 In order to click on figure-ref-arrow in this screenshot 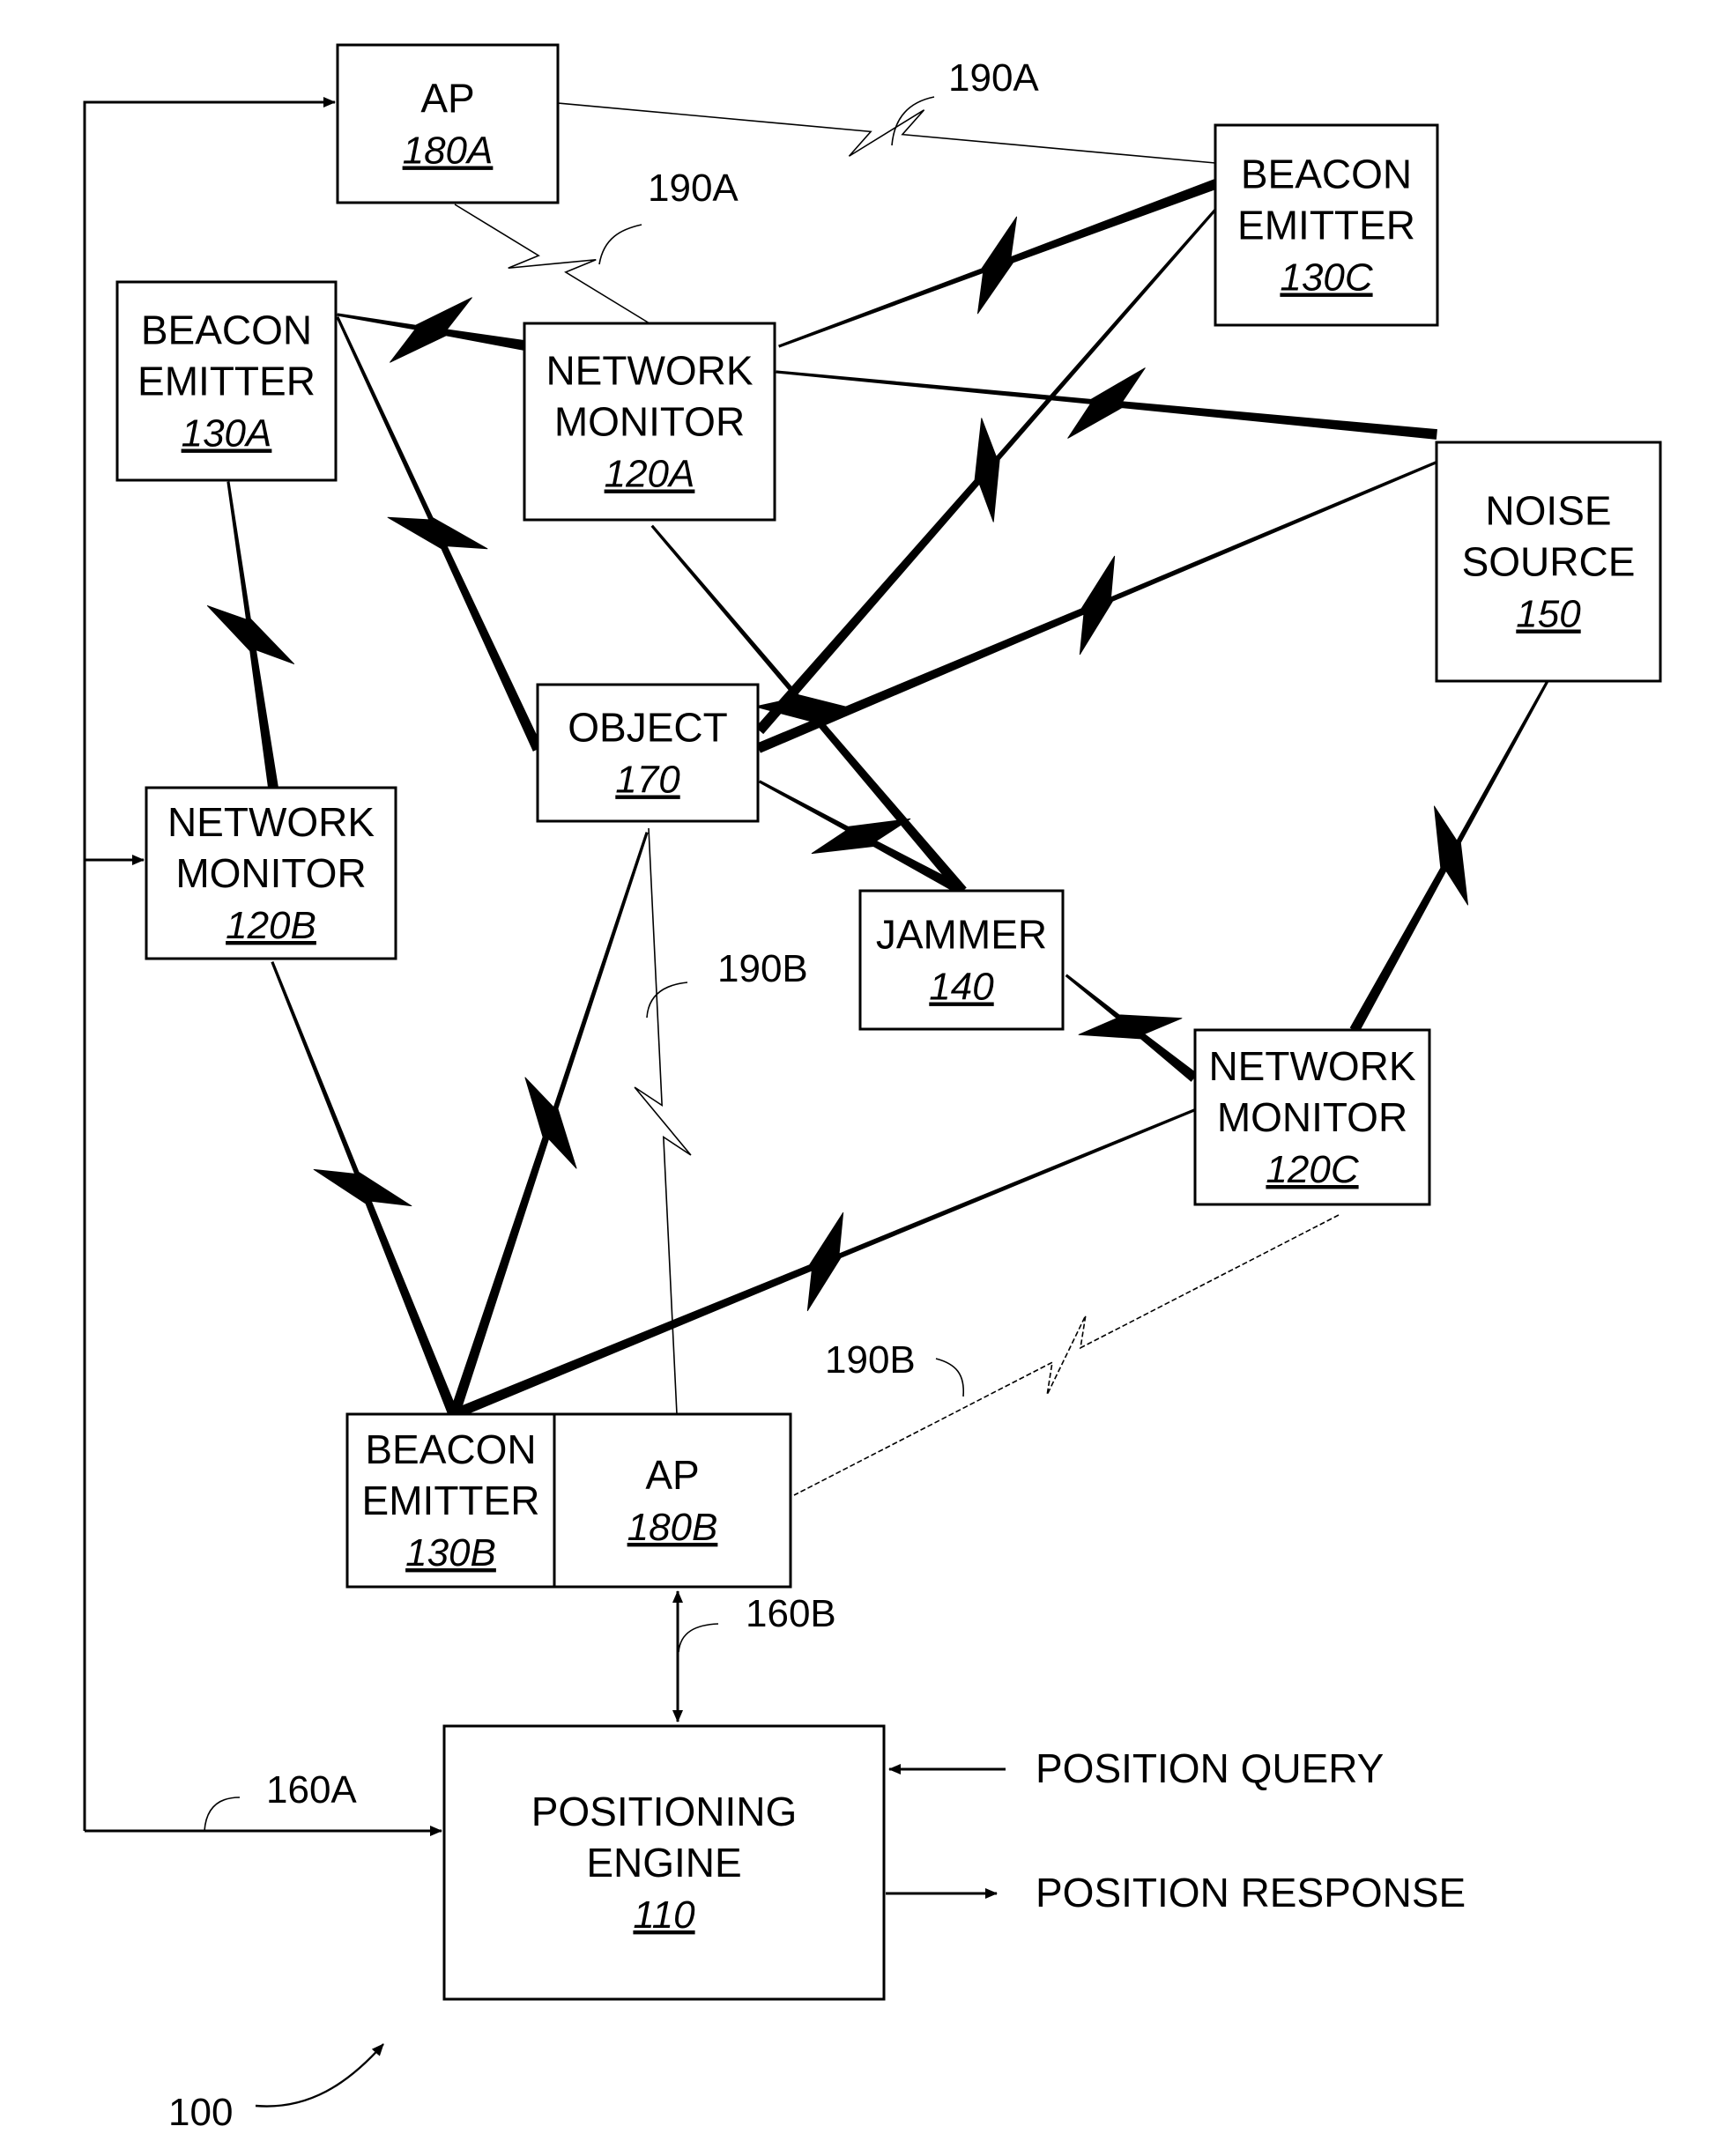, I will do `click(319, 2075)`.